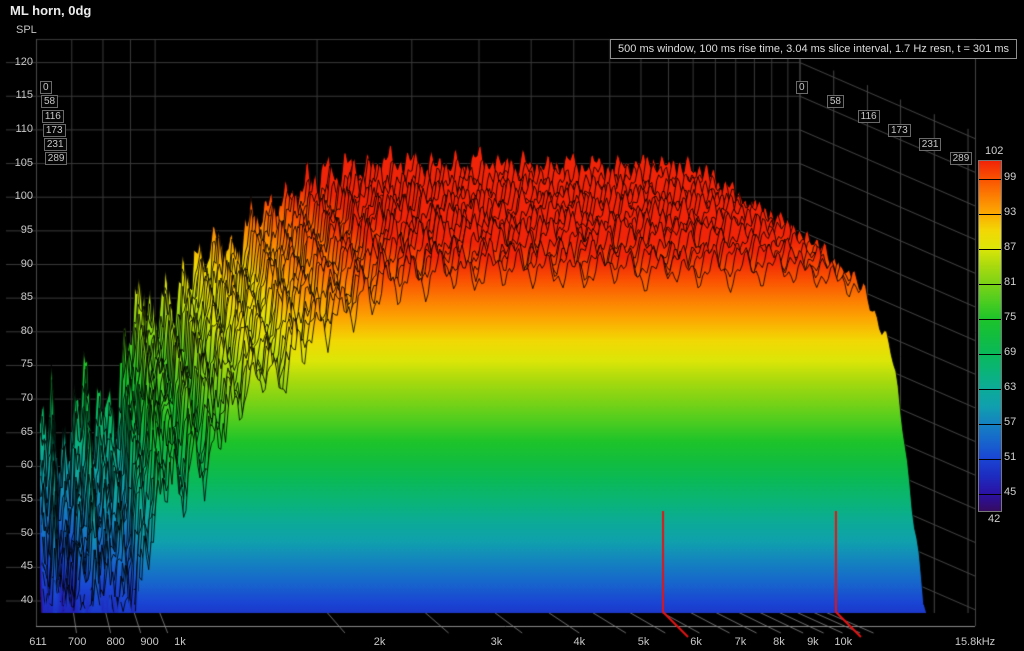  Describe the element at coordinates (1010, 176) in the screenshot. I see `colorbar-tick-label: 99` at that location.